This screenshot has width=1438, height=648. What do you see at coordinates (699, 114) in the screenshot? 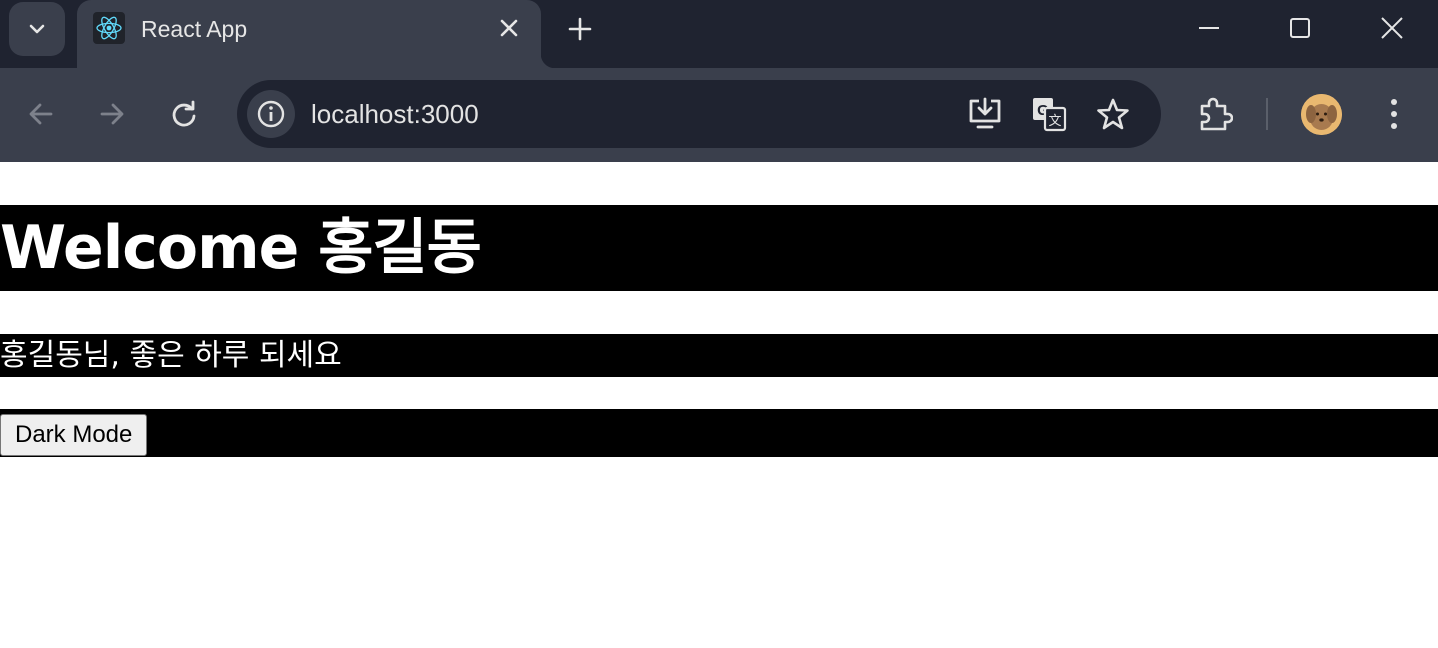
I see `address-bar: localhost:3000 G 文` at bounding box center [699, 114].